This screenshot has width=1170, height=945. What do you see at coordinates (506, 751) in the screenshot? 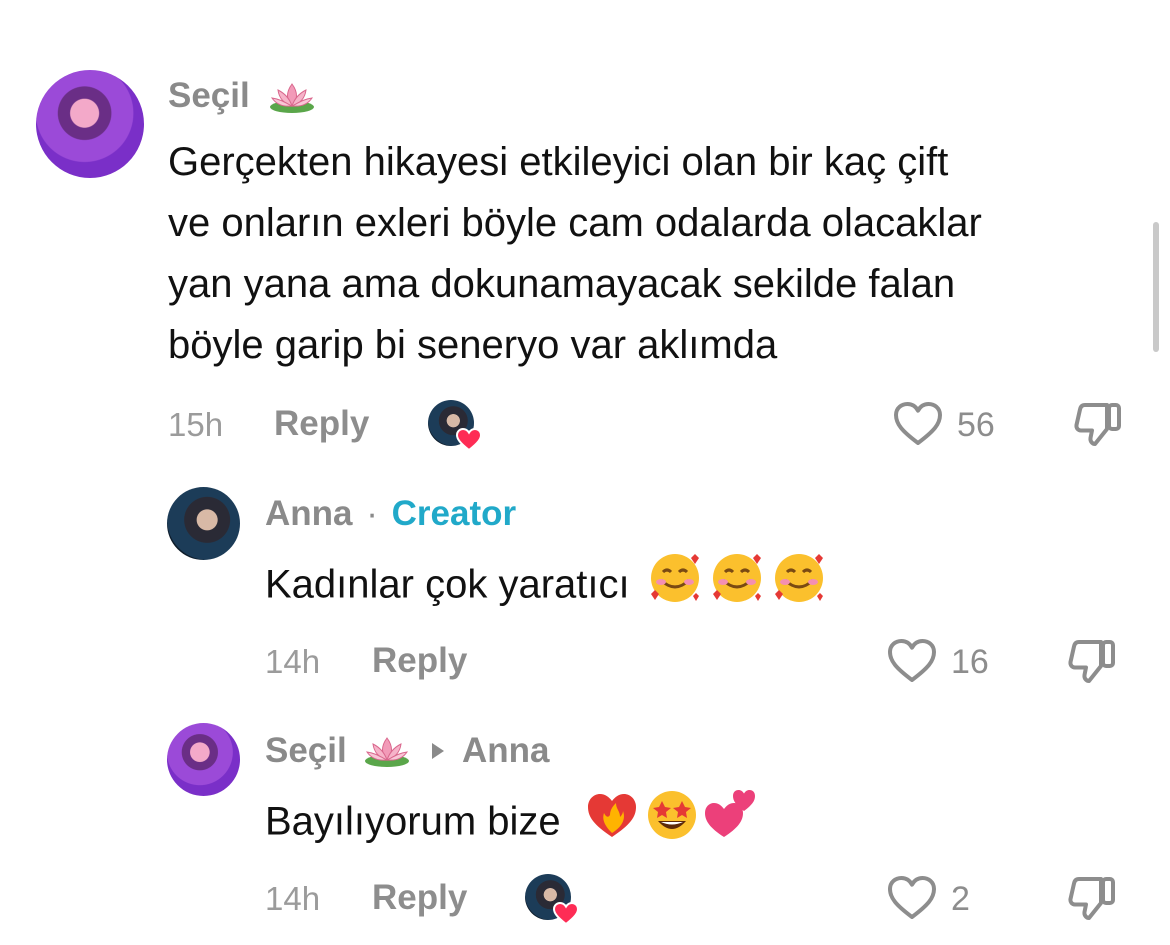
I see `reply-to-name: Anna` at bounding box center [506, 751].